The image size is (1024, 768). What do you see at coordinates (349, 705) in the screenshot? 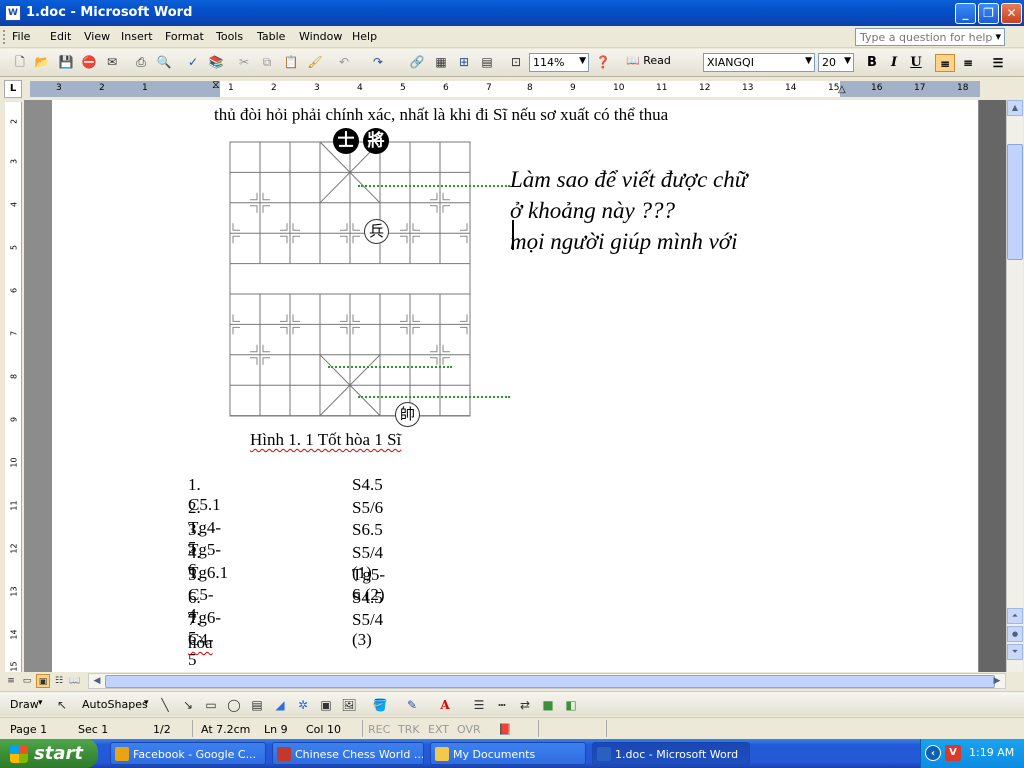
I see `picture-icon: 🖼` at bounding box center [349, 705].